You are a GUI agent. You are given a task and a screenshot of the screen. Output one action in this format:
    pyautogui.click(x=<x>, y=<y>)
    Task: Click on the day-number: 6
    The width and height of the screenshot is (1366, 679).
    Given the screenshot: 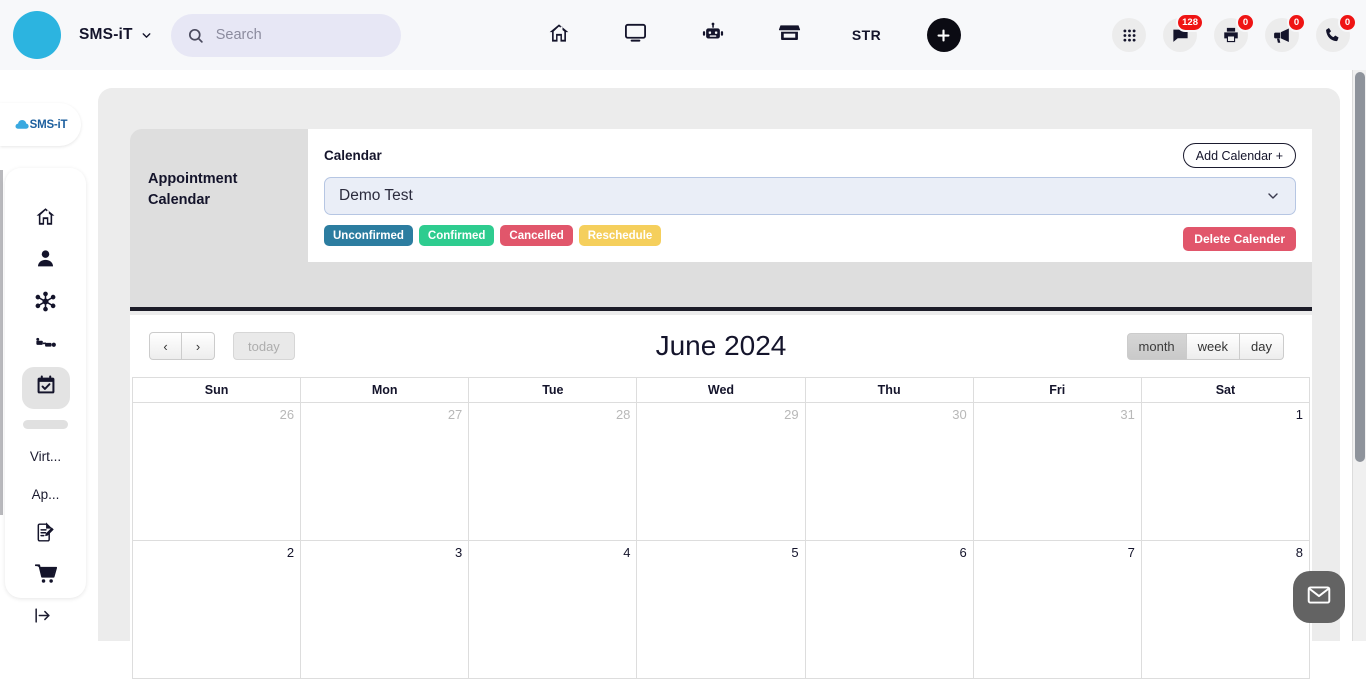 What is the action you would take?
    pyautogui.click(x=962, y=552)
    